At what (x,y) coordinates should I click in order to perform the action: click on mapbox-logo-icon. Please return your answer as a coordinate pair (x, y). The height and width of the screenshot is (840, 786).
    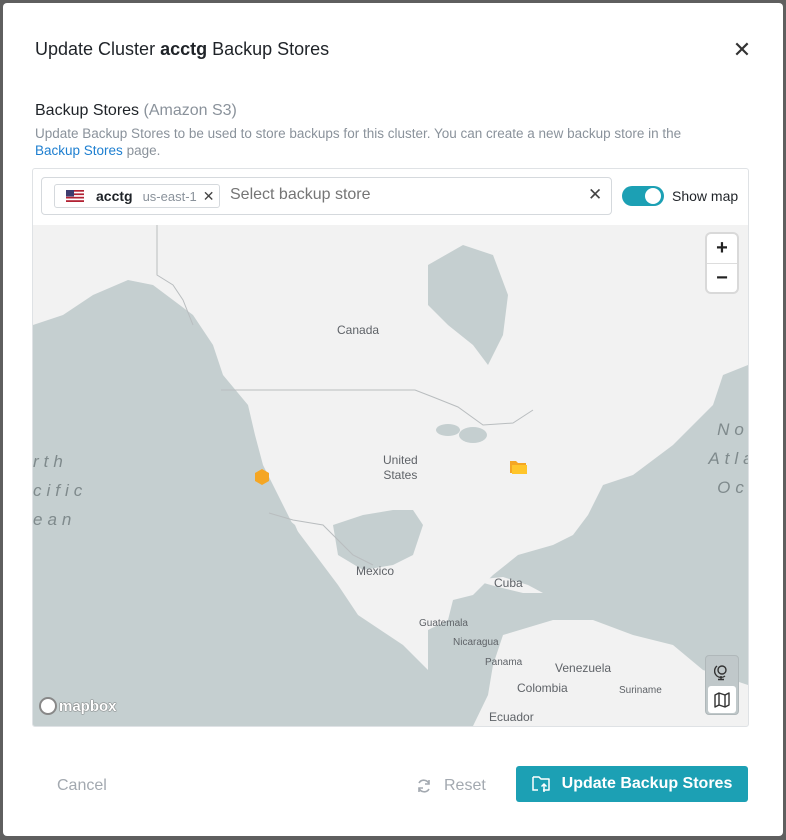
    Looking at the image, I should click on (48, 706).